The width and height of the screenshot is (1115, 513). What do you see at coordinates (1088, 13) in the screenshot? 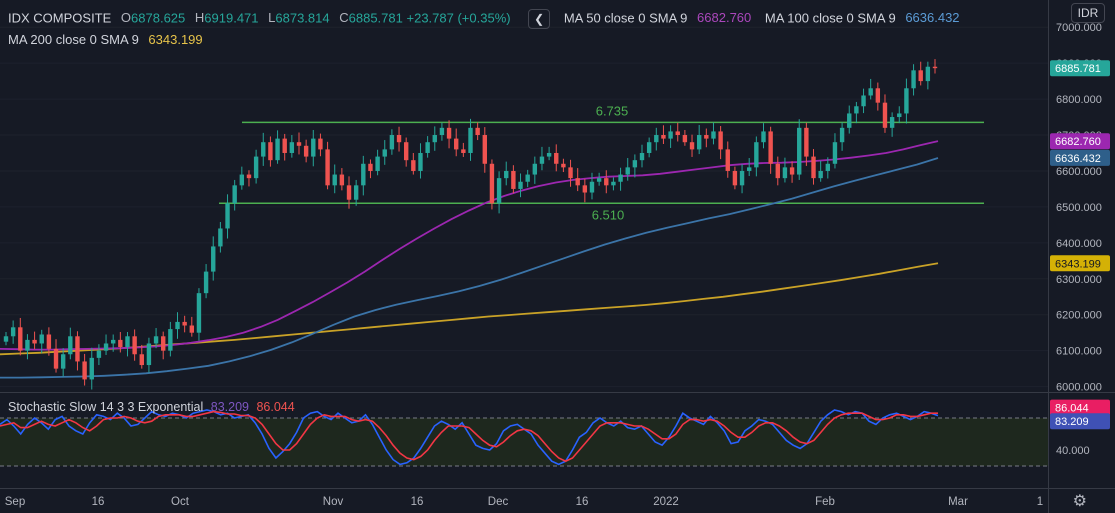
I see `currency-button: IDR` at bounding box center [1088, 13].